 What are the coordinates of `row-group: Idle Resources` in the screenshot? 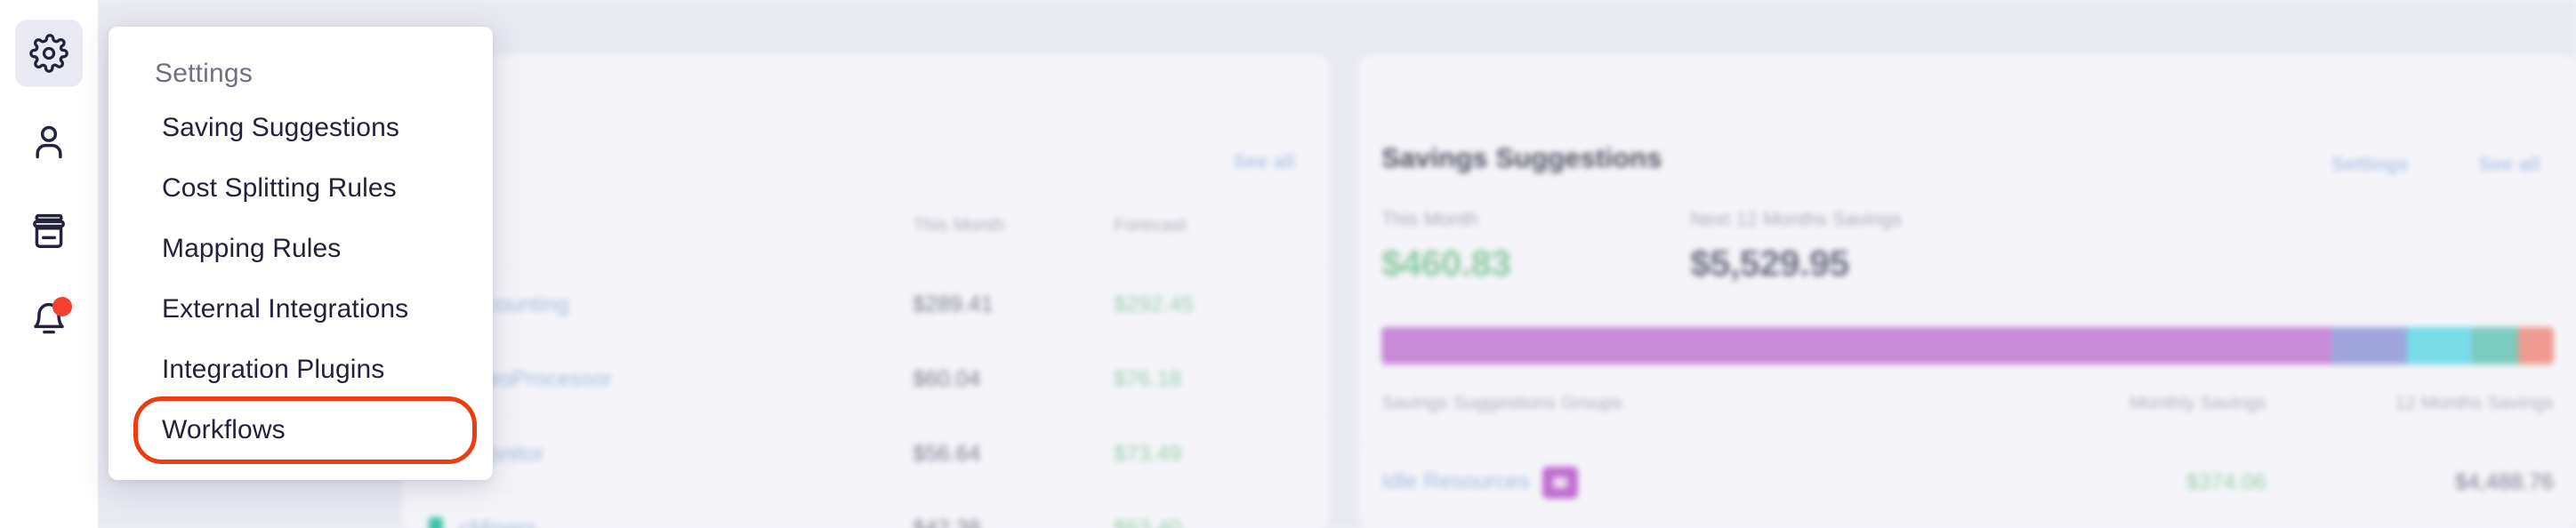 It's located at (1479, 482).